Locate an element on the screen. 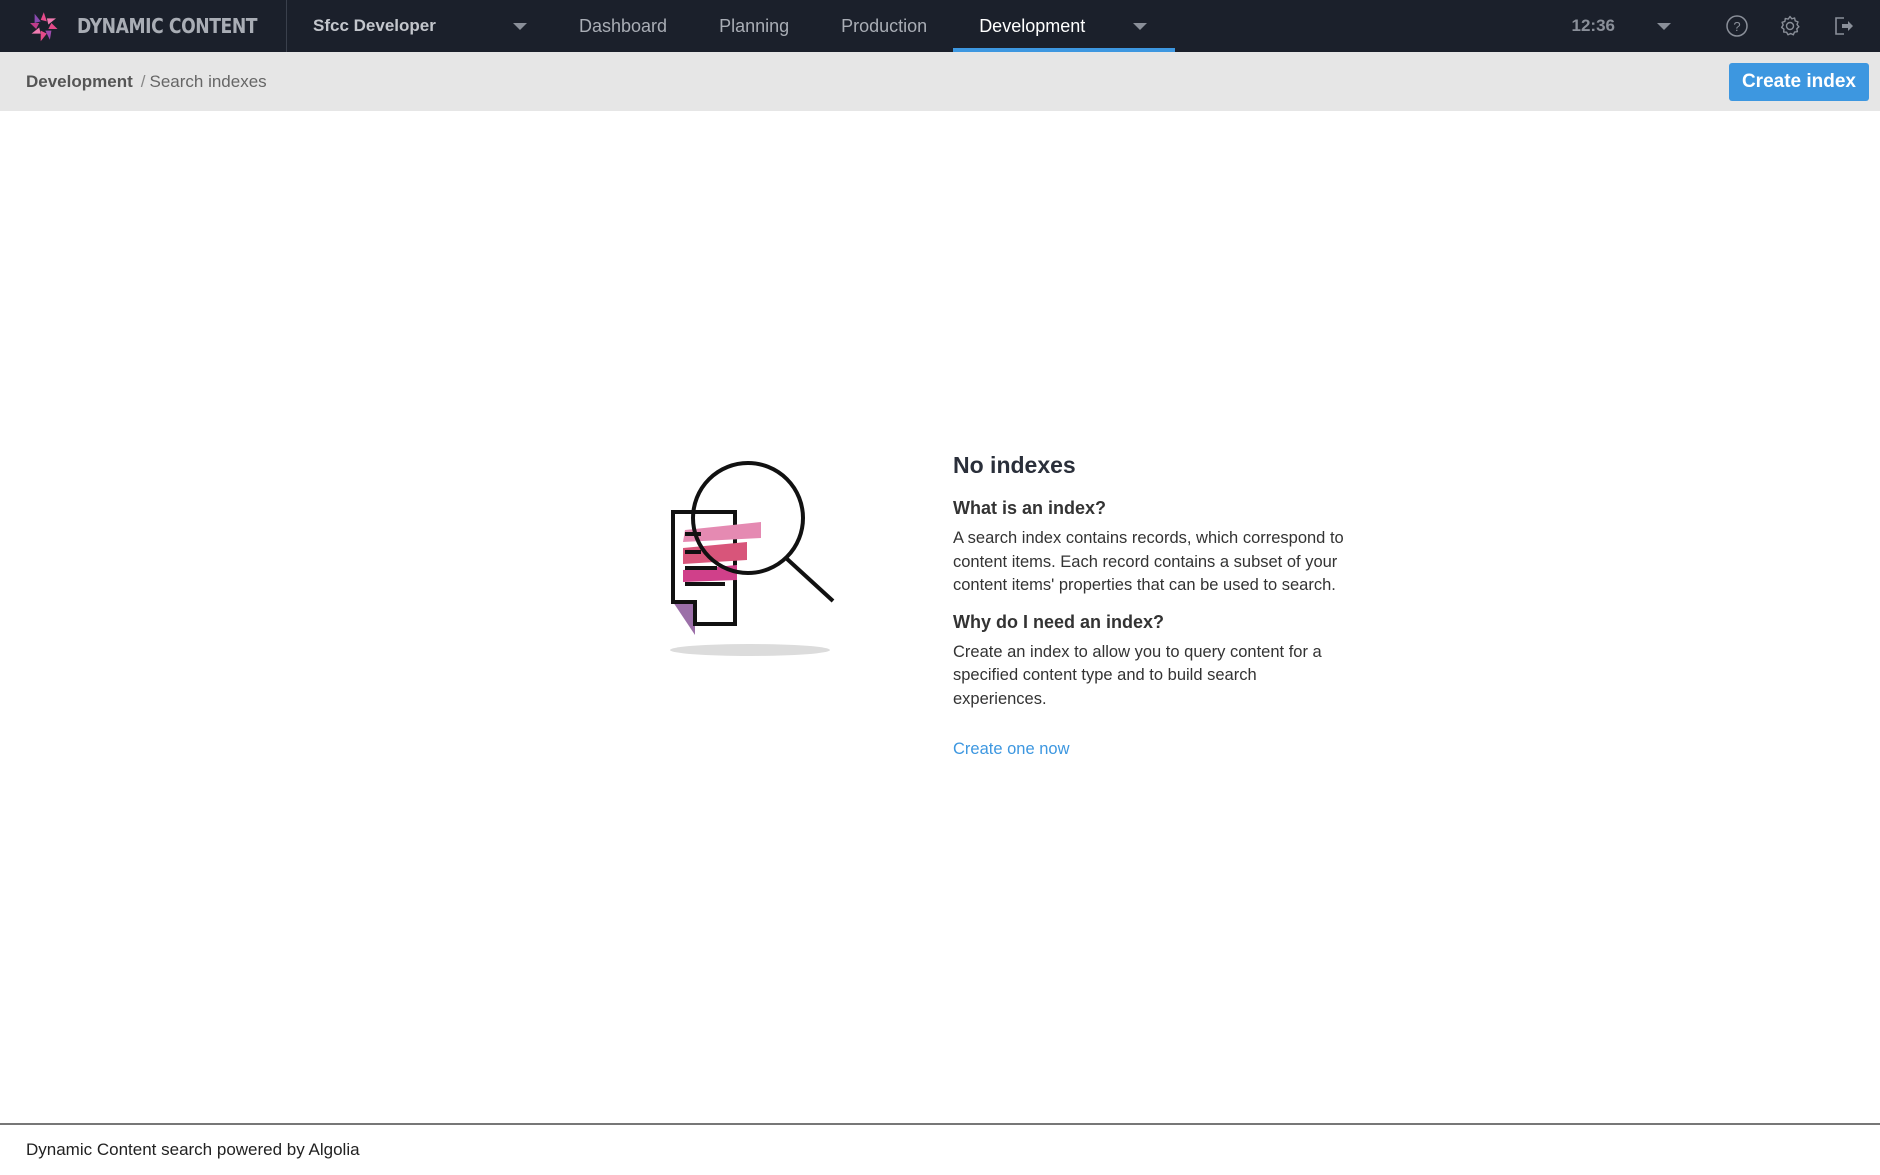 The width and height of the screenshot is (1880, 1175). clock: 12:36 is located at coordinates (1593, 25).